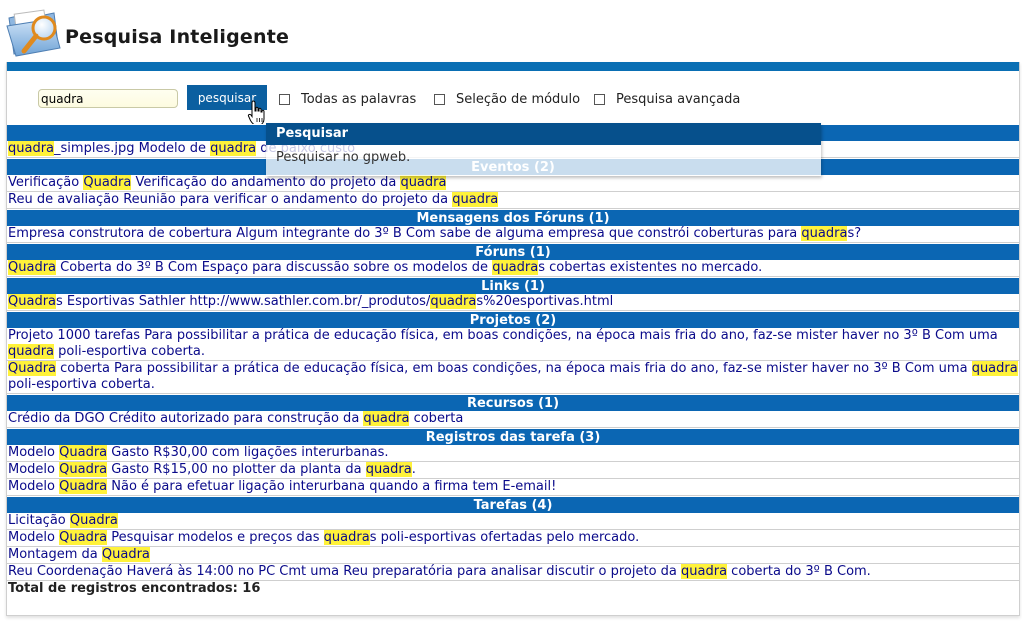 The width and height of the screenshot is (1022, 642). What do you see at coordinates (513, 555) in the screenshot?
I see `result-row: Montagem da Quadra` at bounding box center [513, 555].